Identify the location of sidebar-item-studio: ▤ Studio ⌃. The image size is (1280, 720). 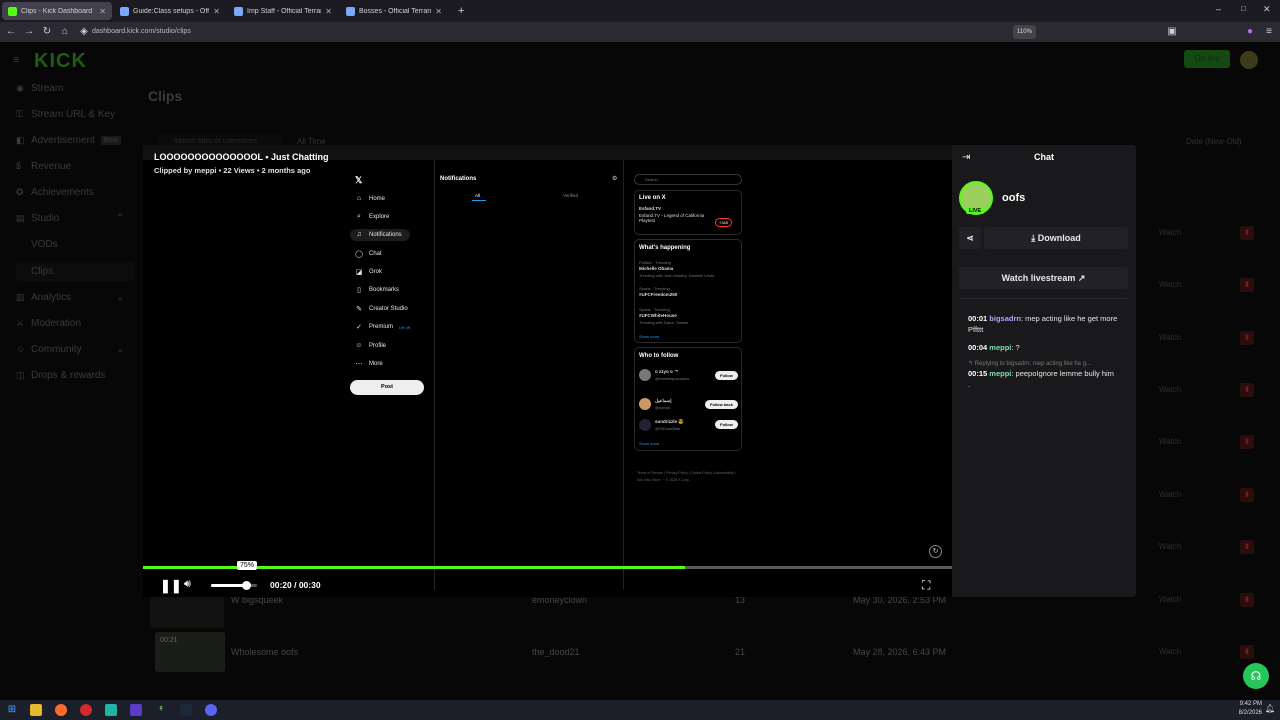
(70, 218).